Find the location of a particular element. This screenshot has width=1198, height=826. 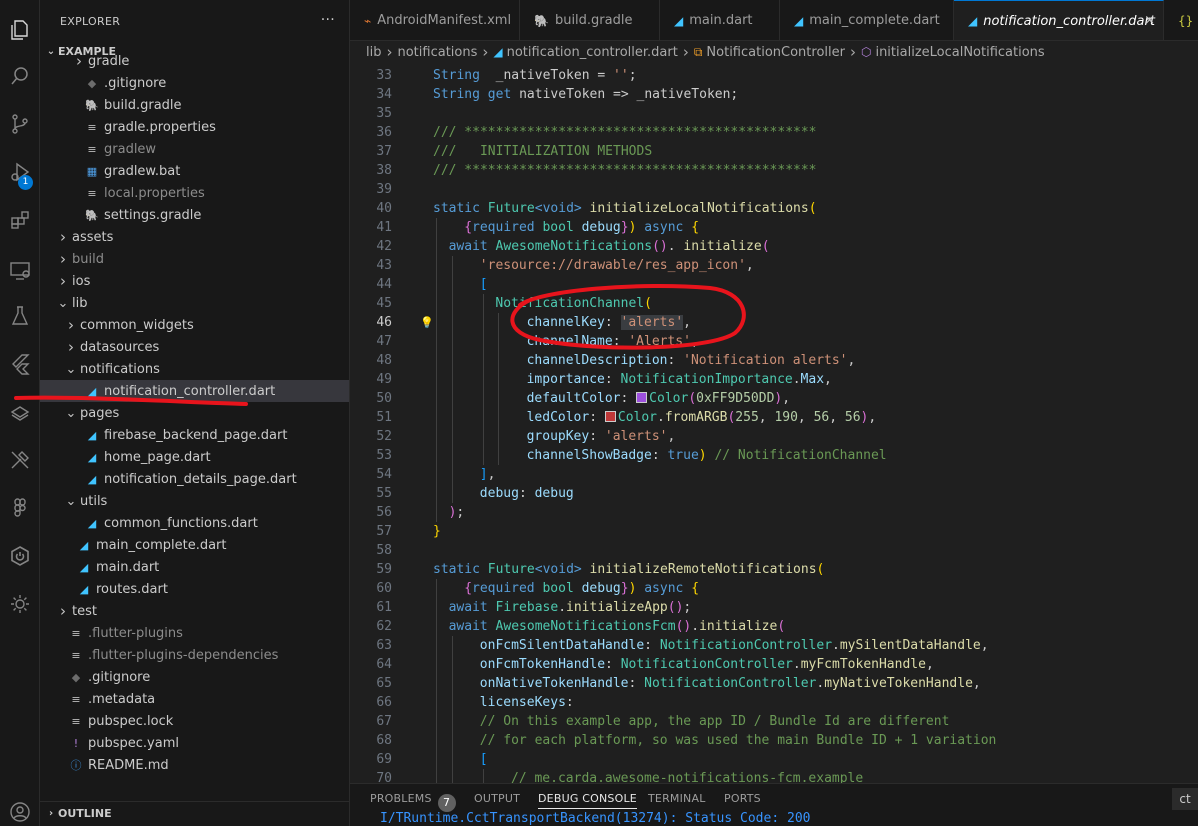

folder-item: › assets is located at coordinates (194, 237).